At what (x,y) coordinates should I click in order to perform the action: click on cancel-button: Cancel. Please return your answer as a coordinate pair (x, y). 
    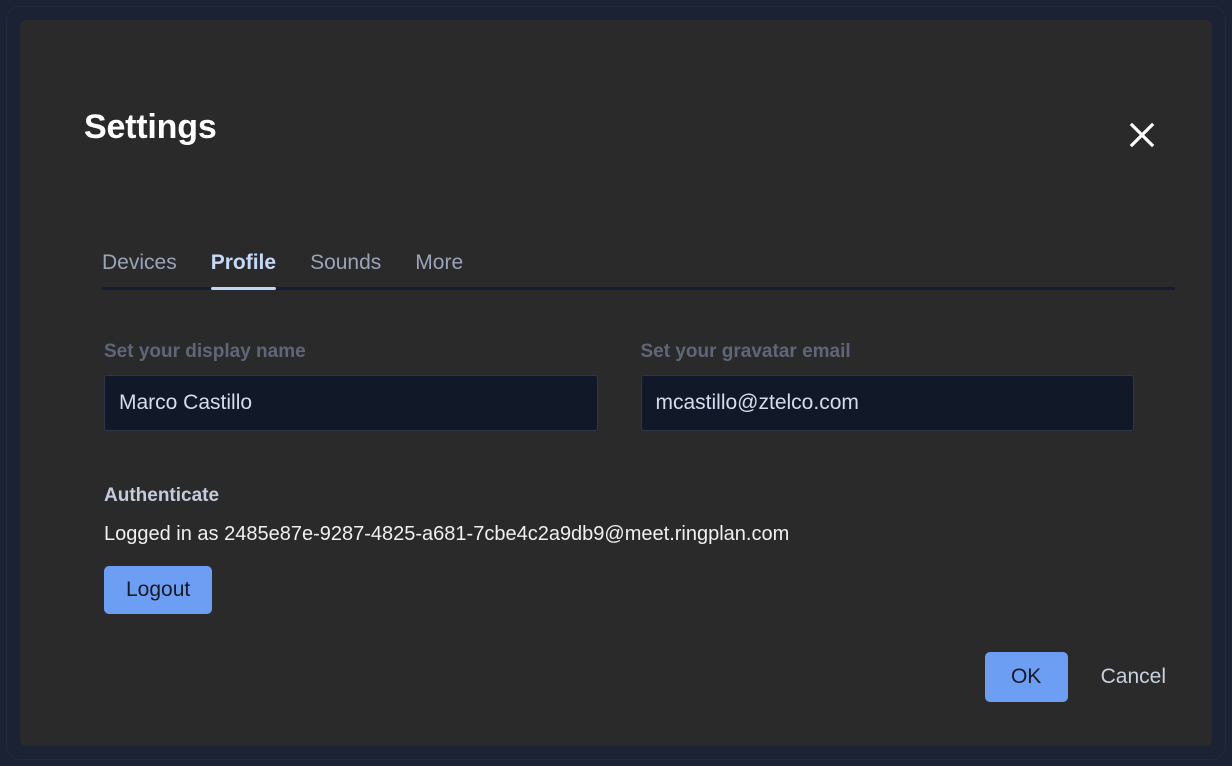
    Looking at the image, I should click on (1133, 677).